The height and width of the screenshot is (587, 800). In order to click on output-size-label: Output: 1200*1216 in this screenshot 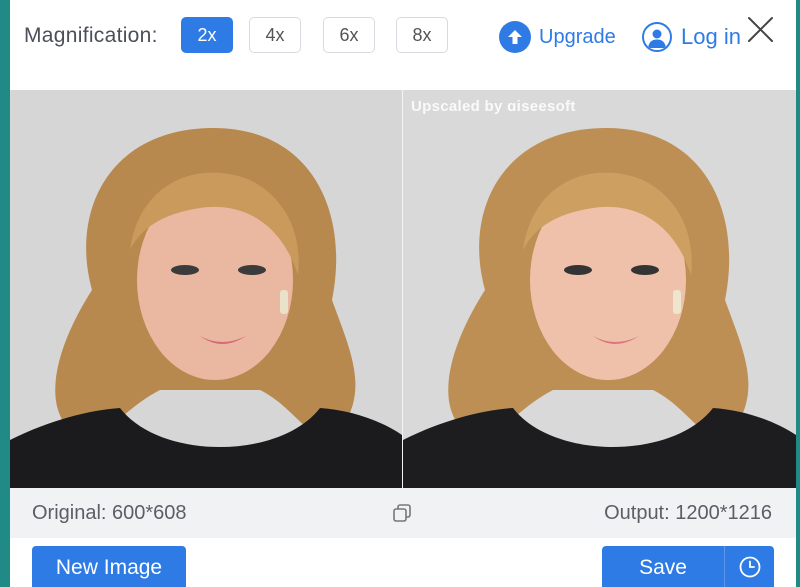, I will do `click(688, 513)`.